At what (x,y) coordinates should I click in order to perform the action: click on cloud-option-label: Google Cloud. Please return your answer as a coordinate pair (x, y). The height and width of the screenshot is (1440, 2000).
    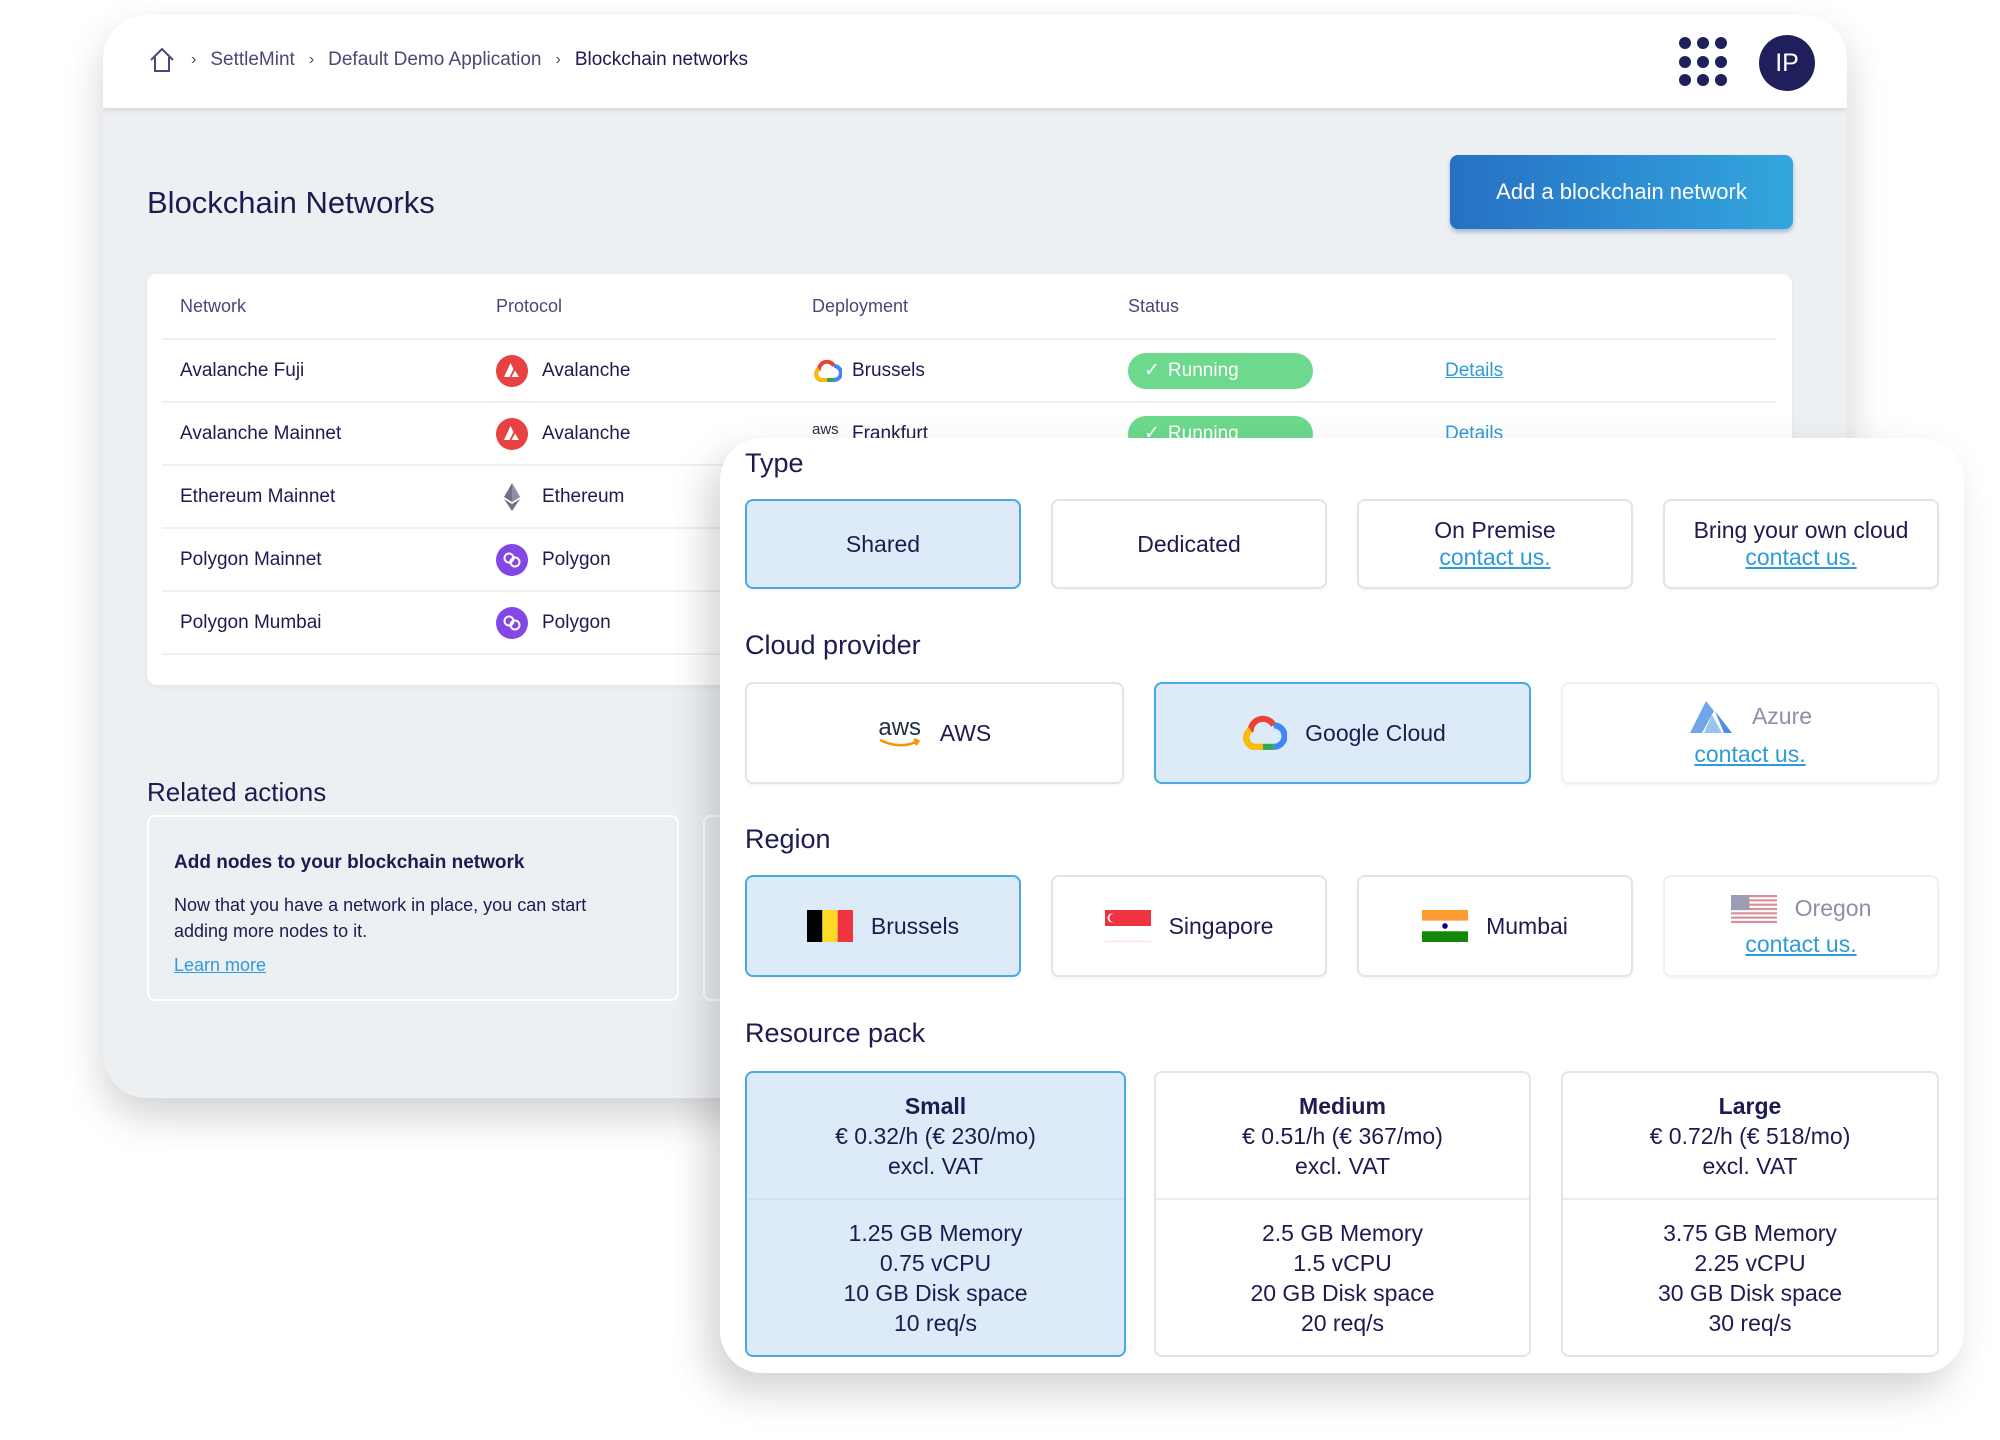
    Looking at the image, I should click on (1375, 732).